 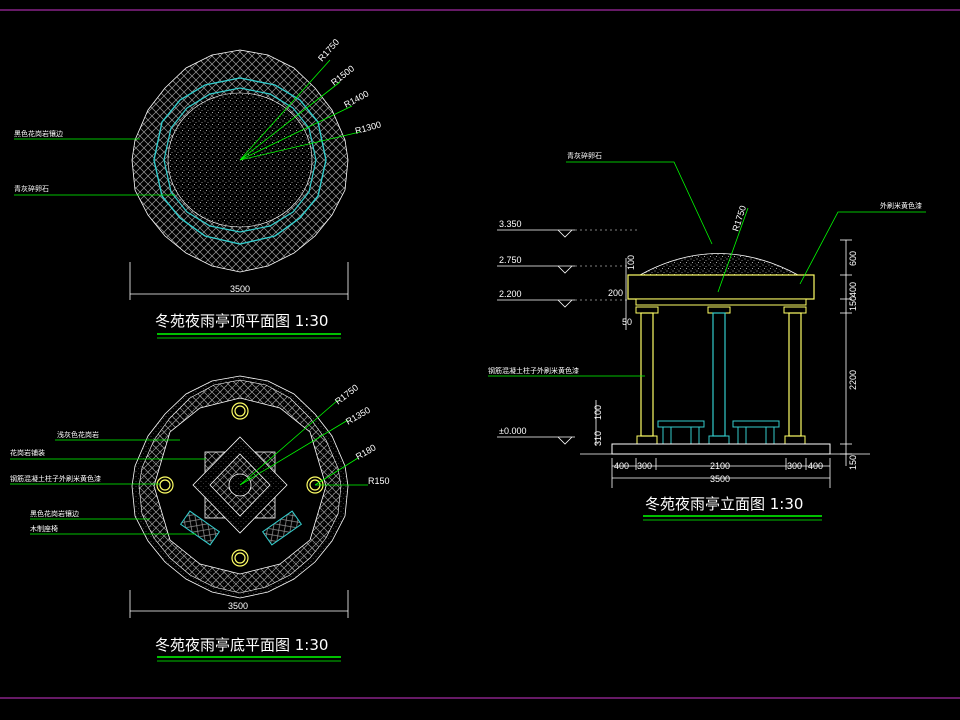 What do you see at coordinates (241, 645) in the screenshot?
I see `base-plan-title: 冬苑夜雨亭底平面图 1:30` at bounding box center [241, 645].